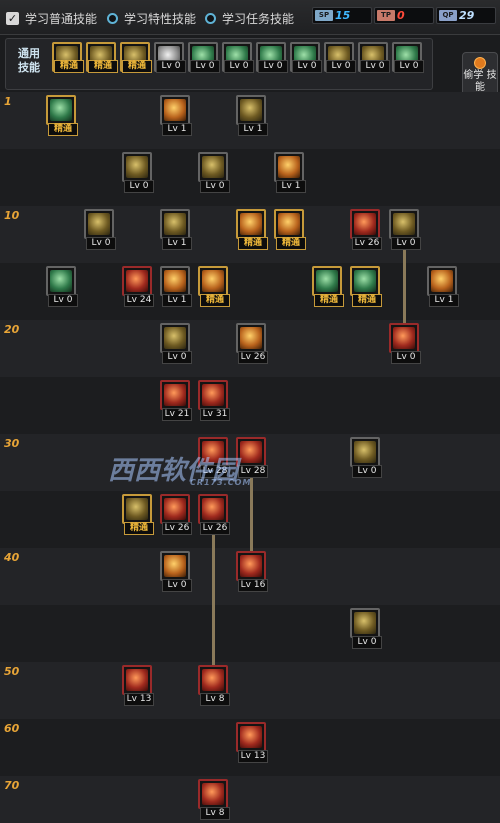  What do you see at coordinates (249, 18) in the screenshot?
I see `learn-quest-skill-option: 学习任务技能` at bounding box center [249, 18].